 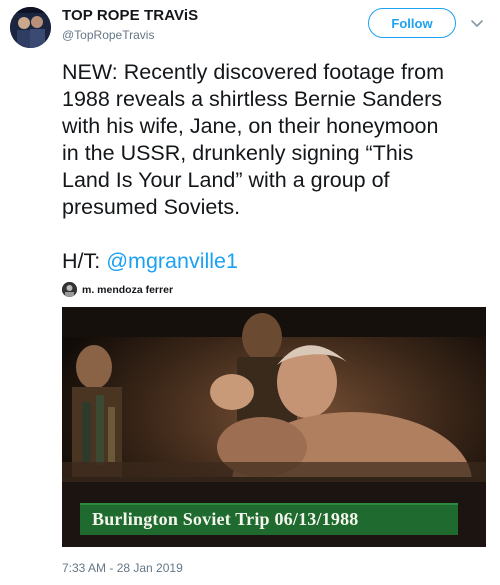 What do you see at coordinates (172, 261) in the screenshot?
I see `mention-link: @mgranville1` at bounding box center [172, 261].